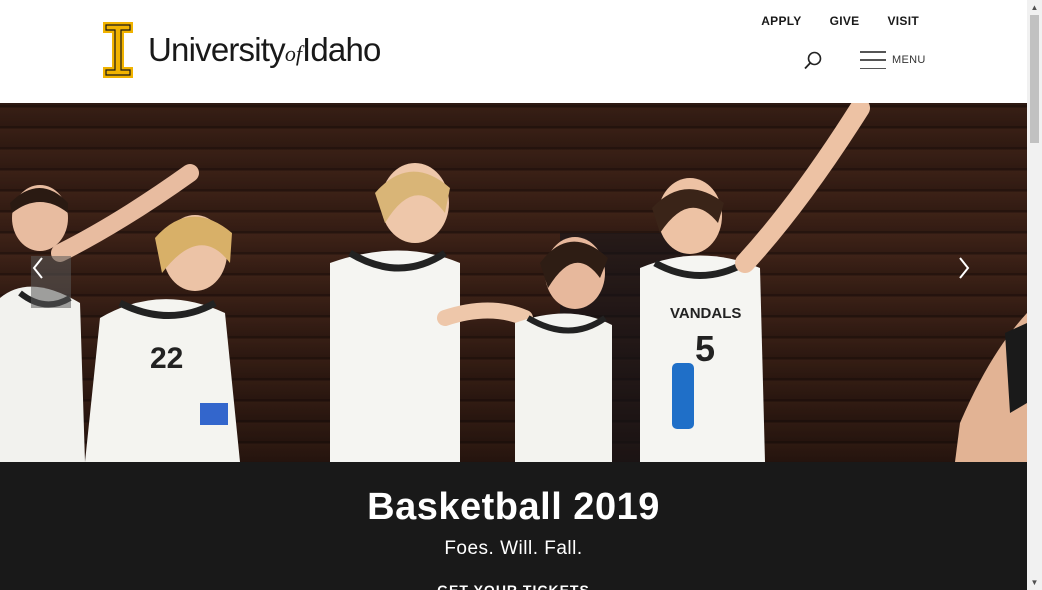 This screenshot has height=590, width=1042. What do you see at coordinates (1034, 79) in the screenshot?
I see `scrollbar-thumb` at bounding box center [1034, 79].